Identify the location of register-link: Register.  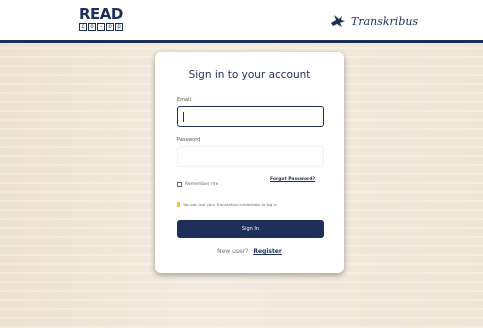
(267, 251).